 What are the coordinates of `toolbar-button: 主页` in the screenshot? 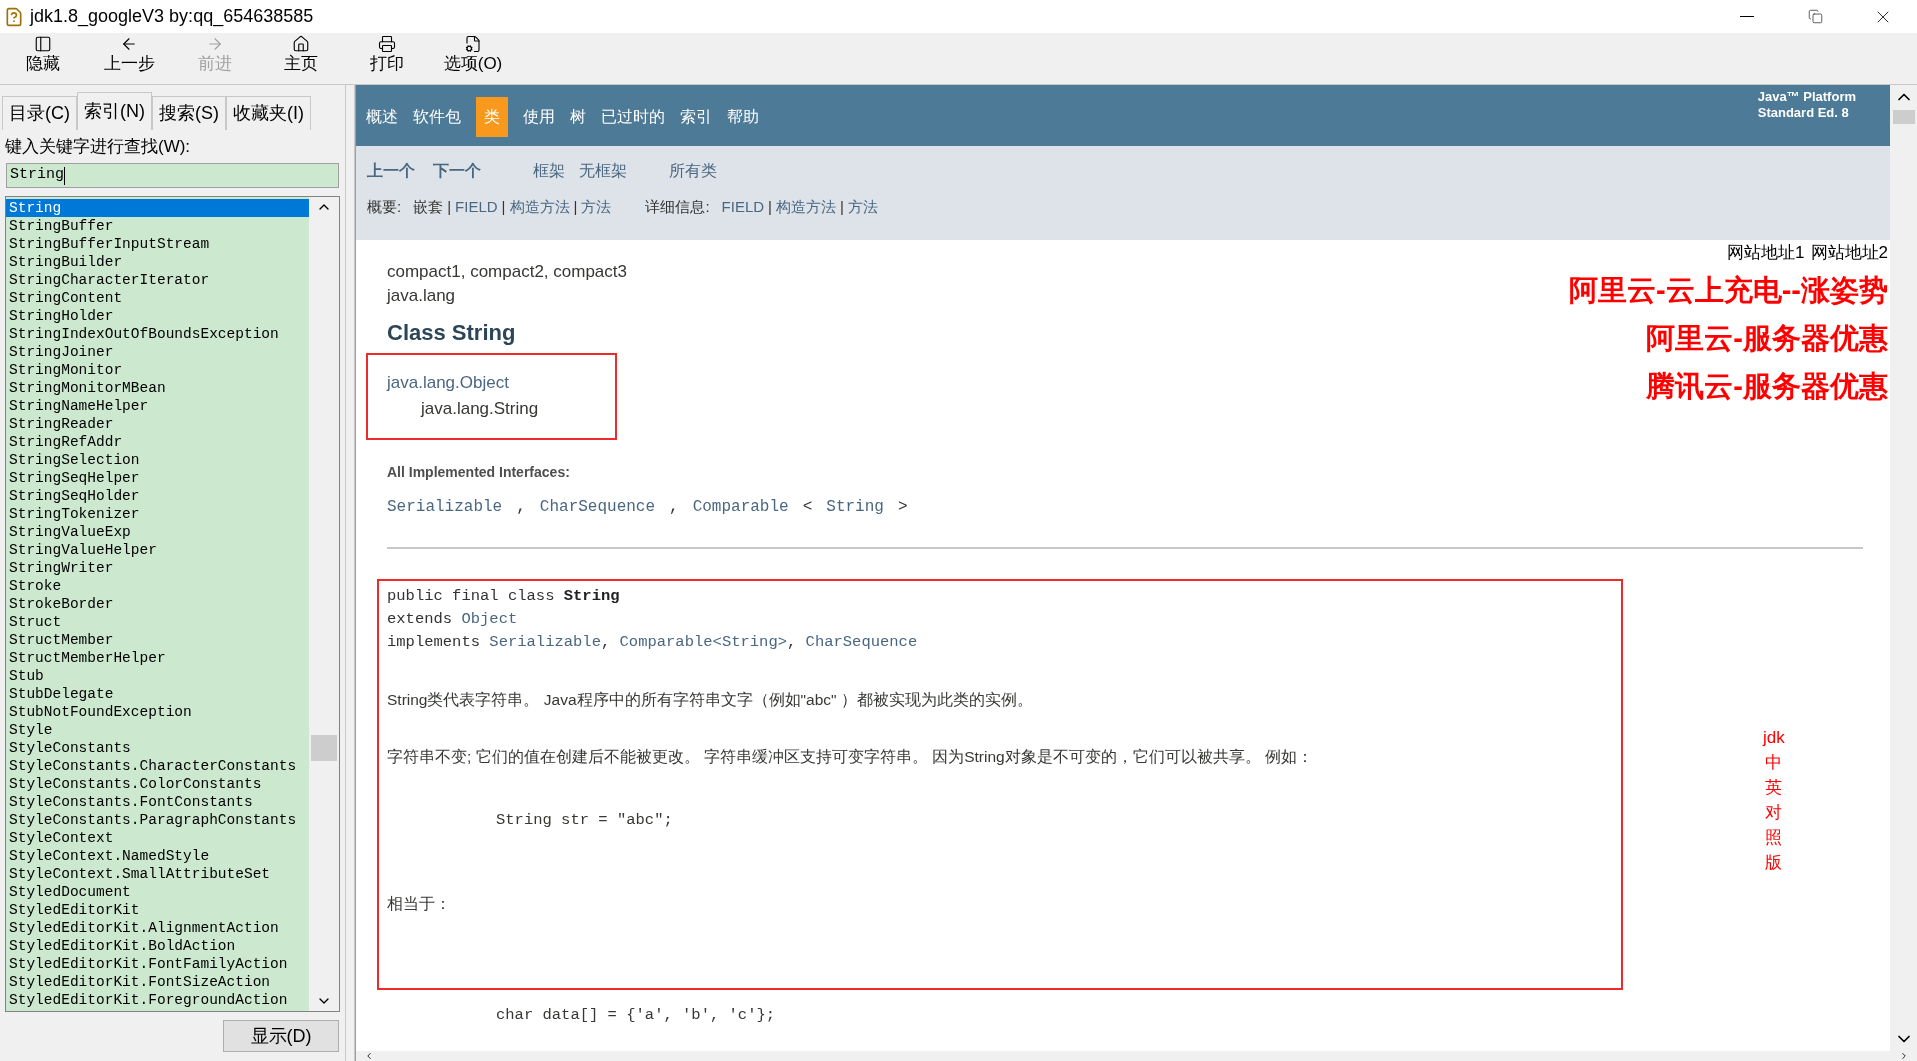 It's located at (301, 54).